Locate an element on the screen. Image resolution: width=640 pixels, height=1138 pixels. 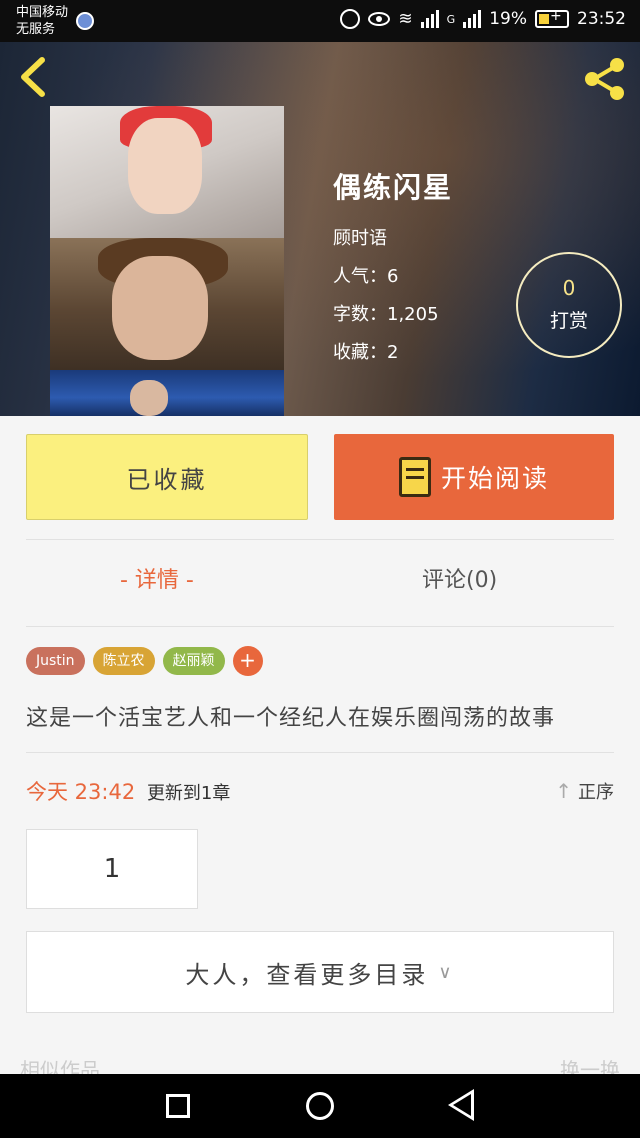
chevron-down-icon: ∨ is located at coordinates (446, 972).